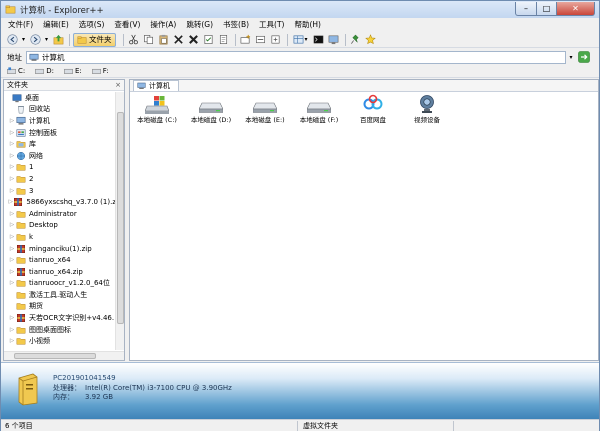 The width and height of the screenshot is (600, 431). What do you see at coordinates (576, 9) in the screenshot?
I see `close-button: ✕` at bounding box center [576, 9].